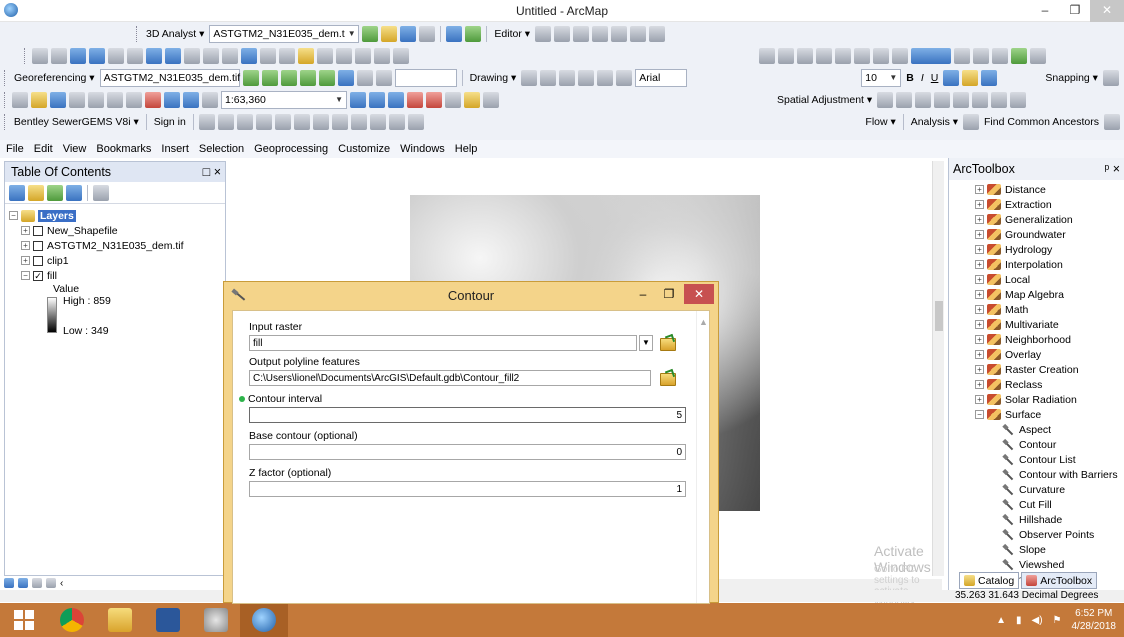 This screenshot has height=637, width=1124. I want to click on toolset-item: + Distance, so click(1036, 189).